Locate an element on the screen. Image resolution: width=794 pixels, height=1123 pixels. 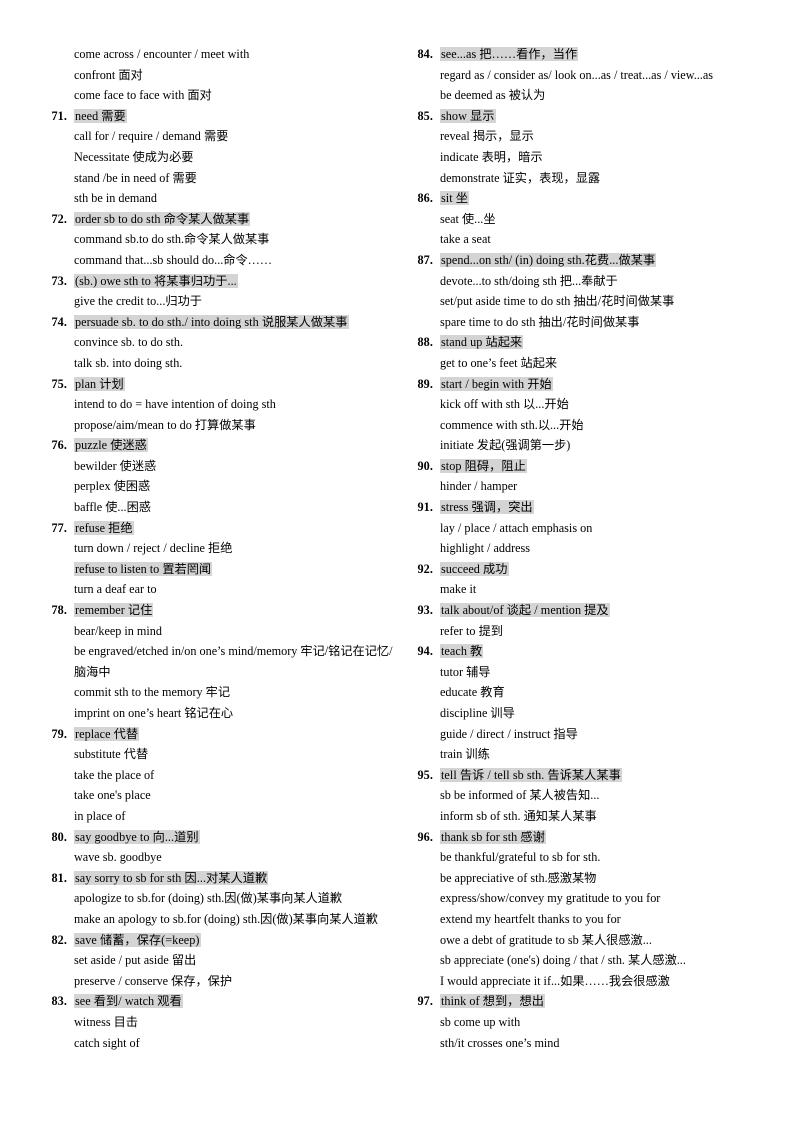
synonym-text: lay / place / attach emphasis on is located at coordinates (516, 527).